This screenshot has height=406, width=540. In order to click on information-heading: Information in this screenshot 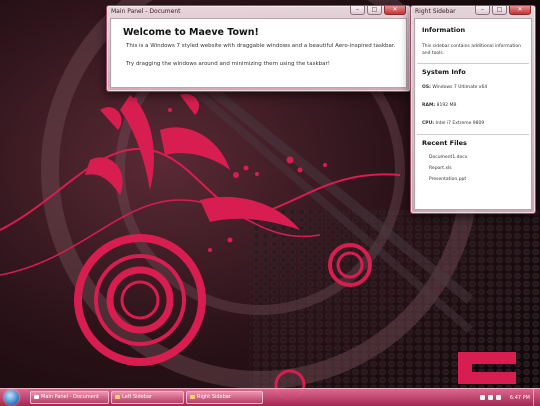, I will do `click(444, 30)`.